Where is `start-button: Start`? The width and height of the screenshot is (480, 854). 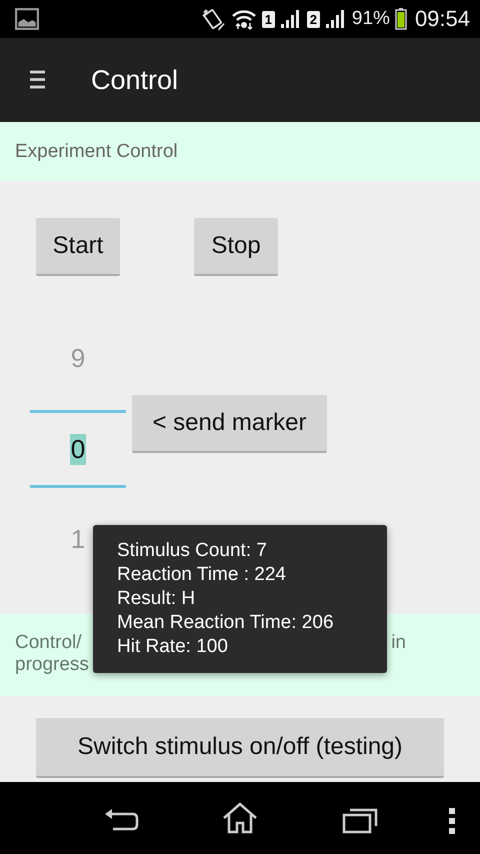
start-button: Start is located at coordinates (78, 247).